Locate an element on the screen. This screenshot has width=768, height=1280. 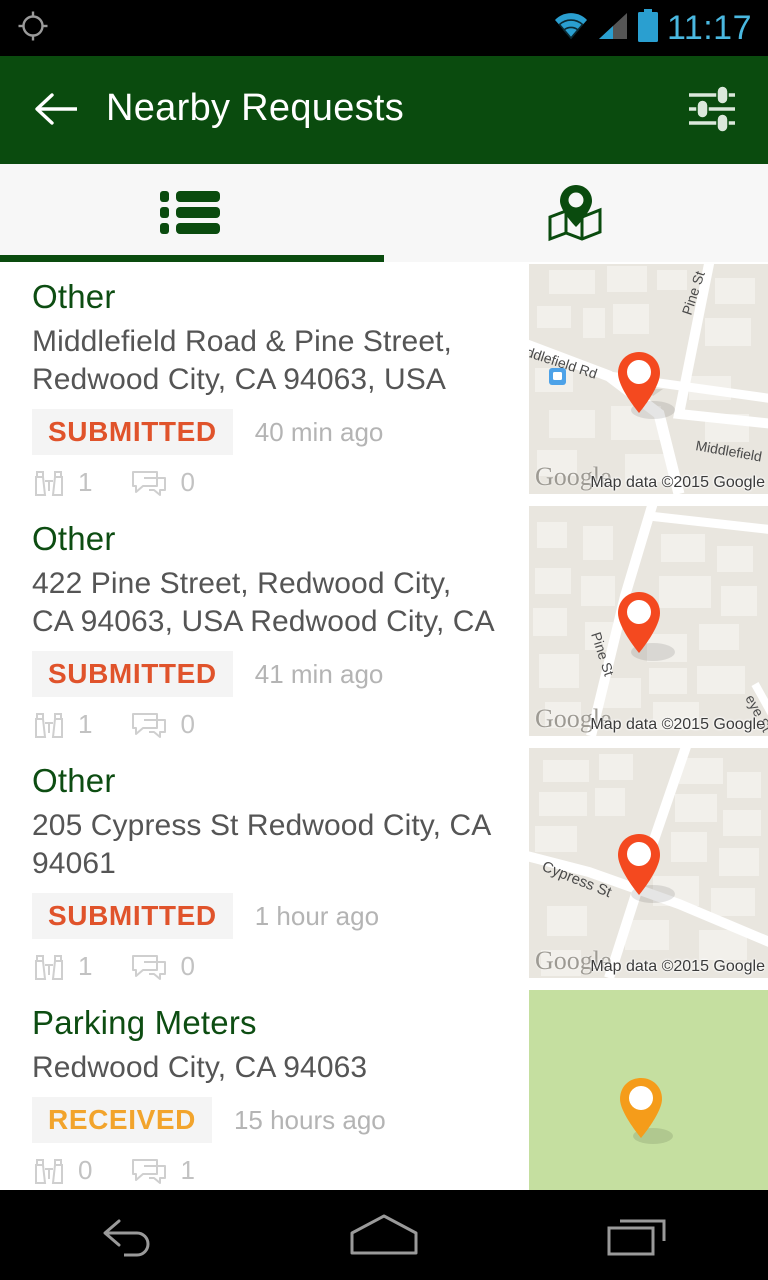
watchers-metric: 0 is located at coordinates (62, 1170).